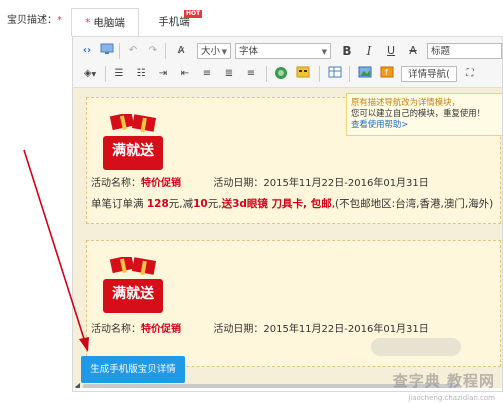 The width and height of the screenshot is (503, 403). What do you see at coordinates (464, 51) in the screenshot?
I see `heading-select: 标题` at bounding box center [464, 51].